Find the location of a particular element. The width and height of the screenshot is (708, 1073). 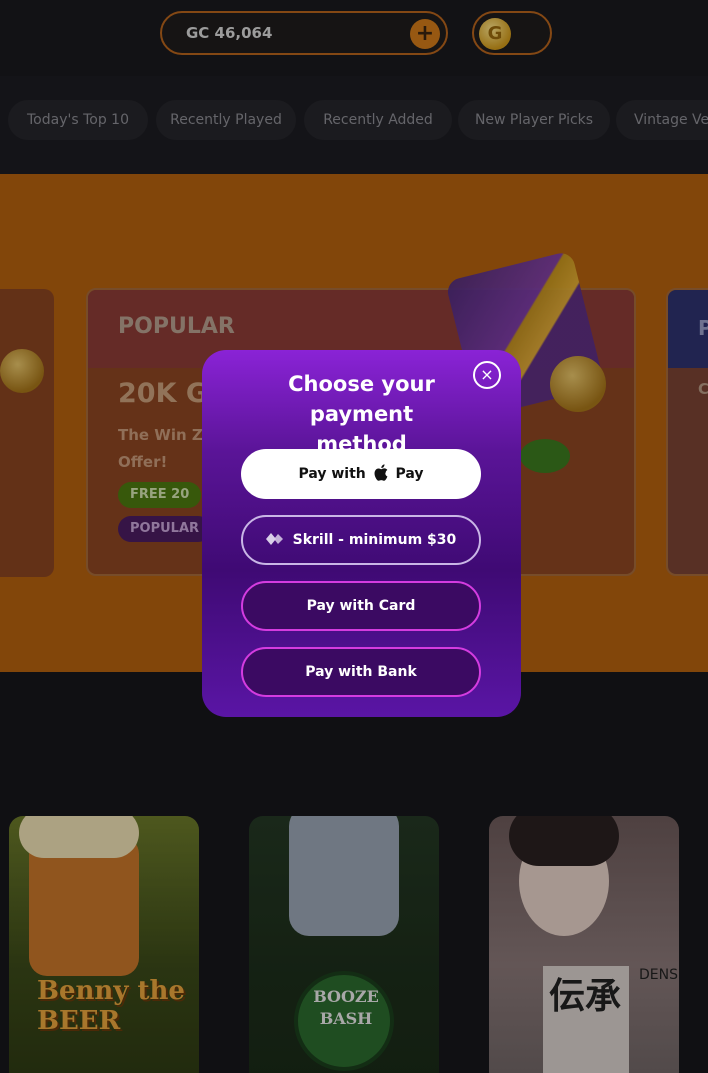

close-icon: × is located at coordinates (487, 375).